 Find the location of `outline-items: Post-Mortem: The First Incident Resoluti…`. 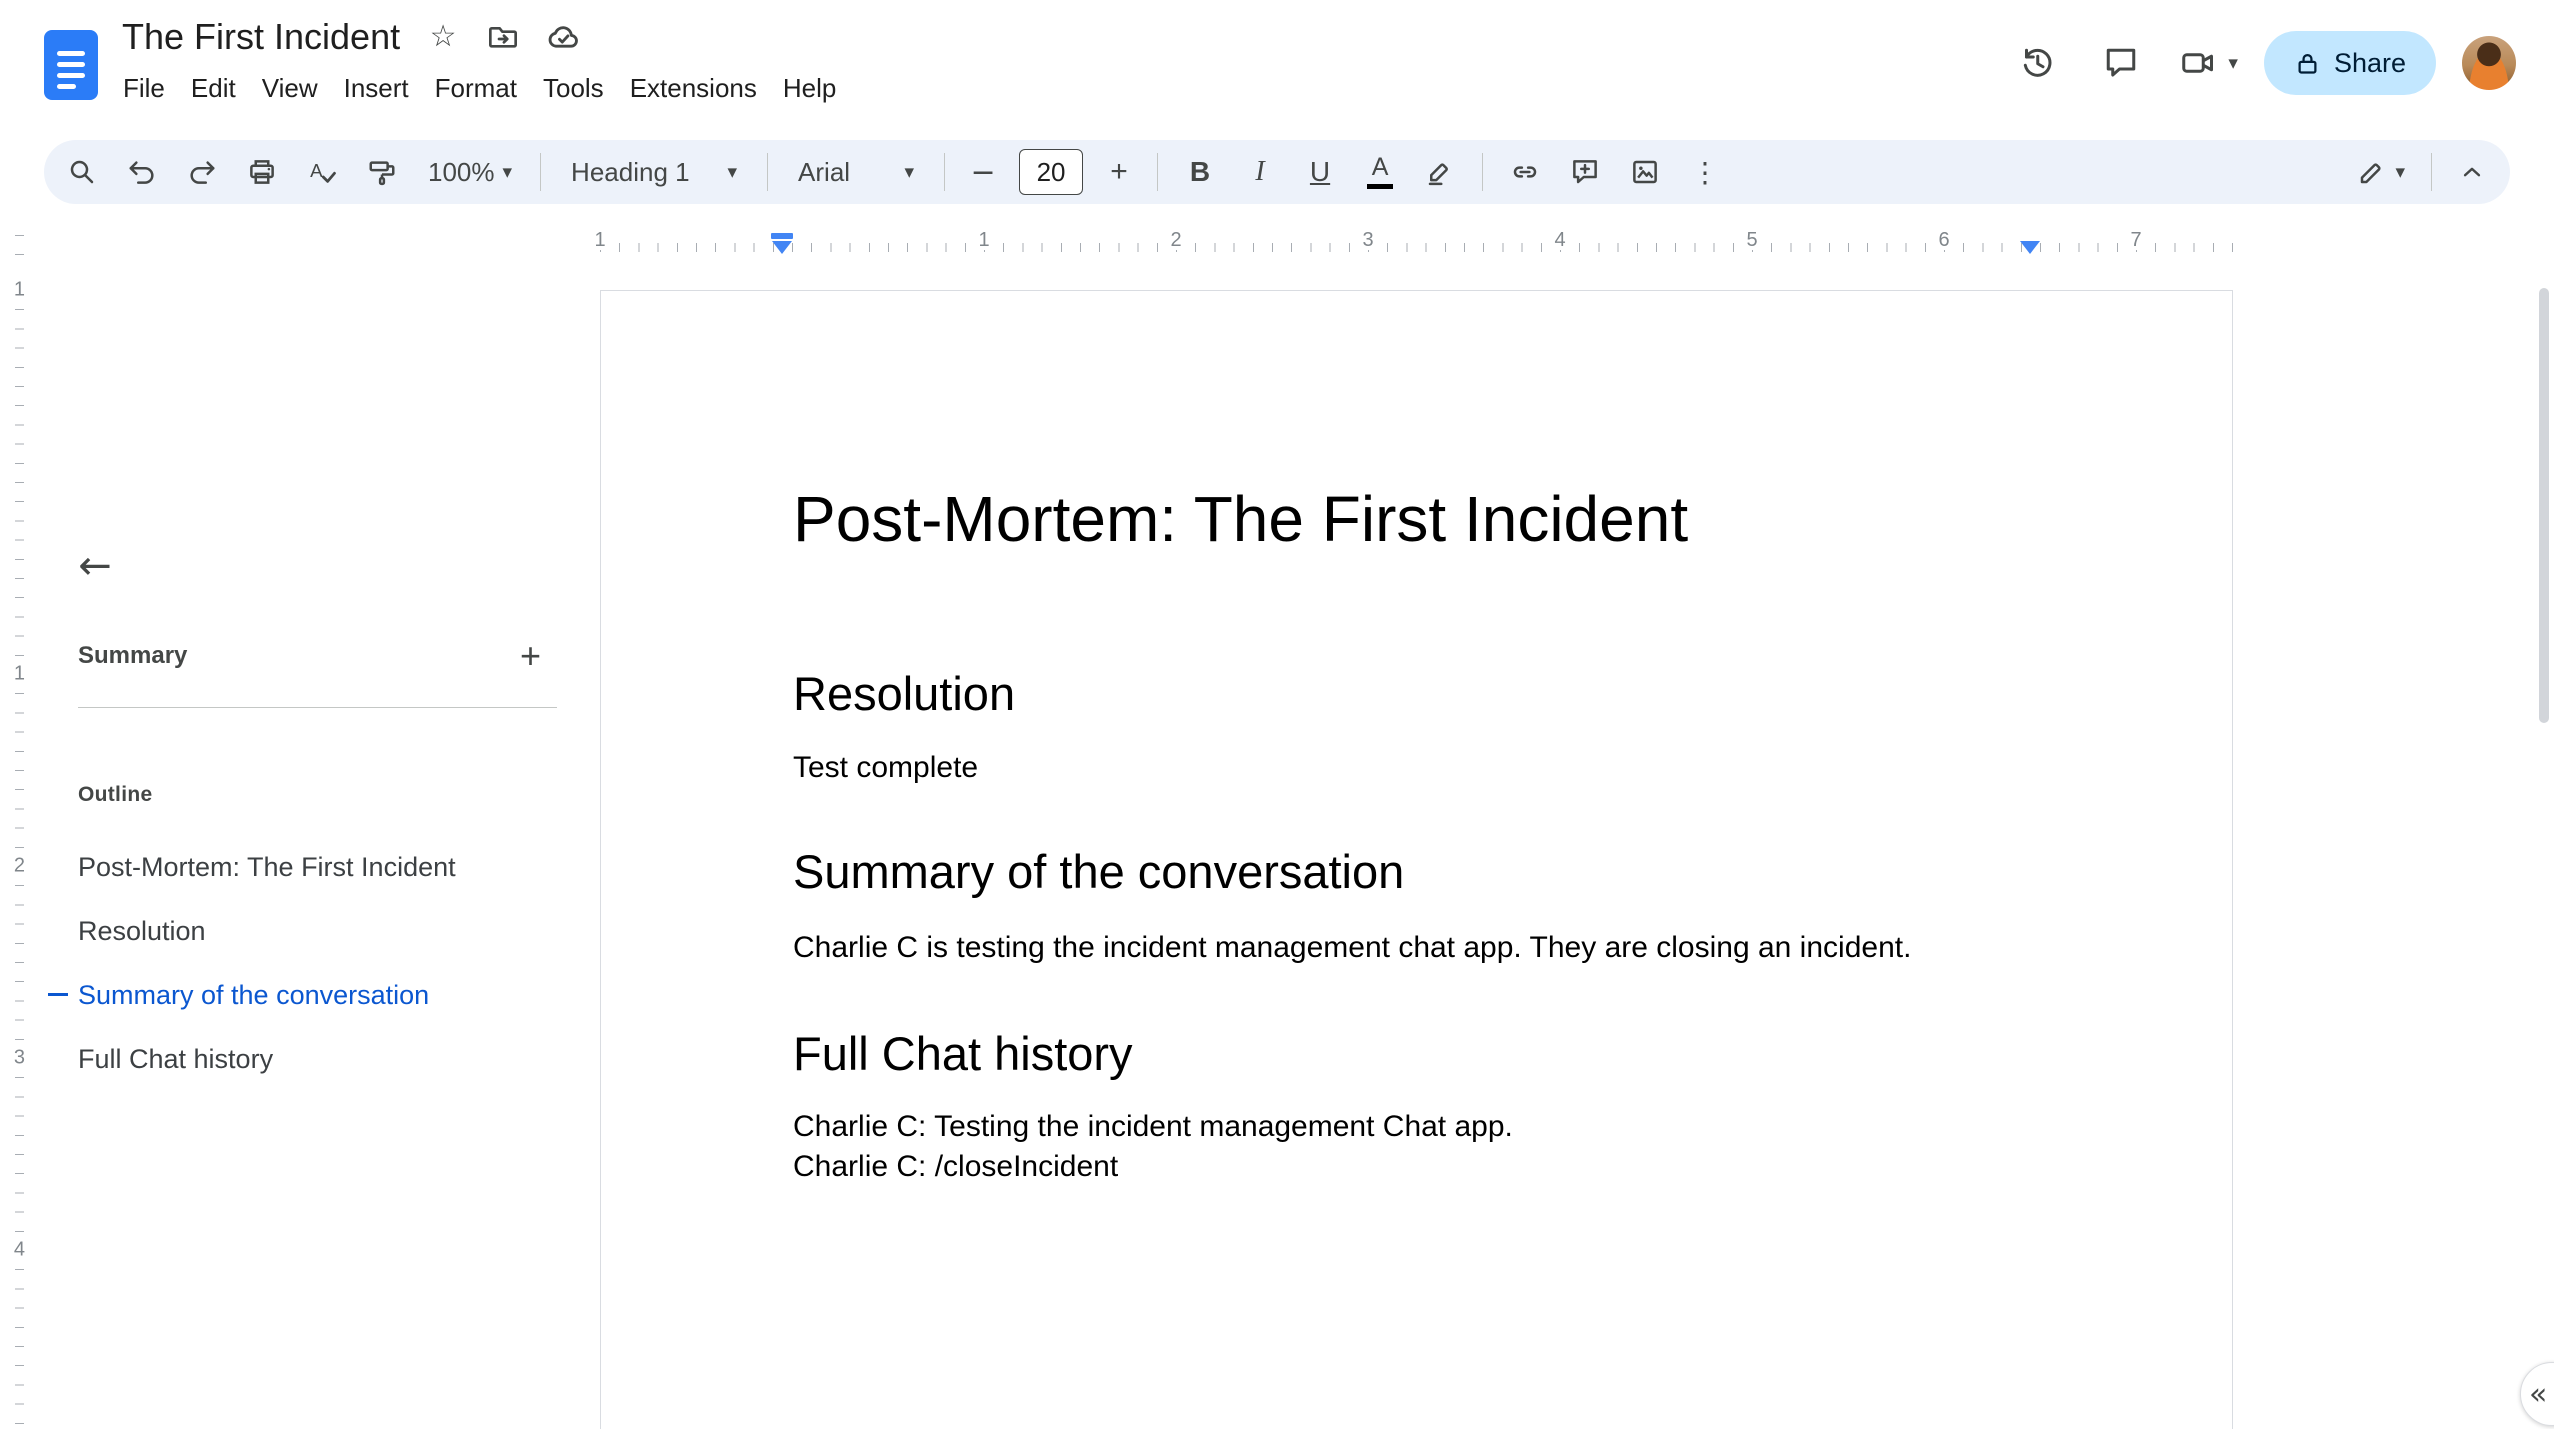

outline-items: Post-Mortem: The First Incident Resoluti… is located at coordinates (287, 963).